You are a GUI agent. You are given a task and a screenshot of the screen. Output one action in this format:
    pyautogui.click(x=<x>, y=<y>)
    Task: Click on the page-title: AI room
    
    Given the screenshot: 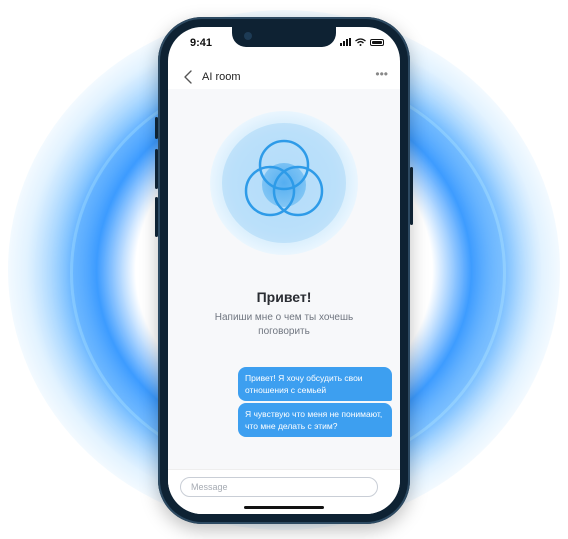 What is the action you would take?
    pyautogui.click(x=221, y=77)
    